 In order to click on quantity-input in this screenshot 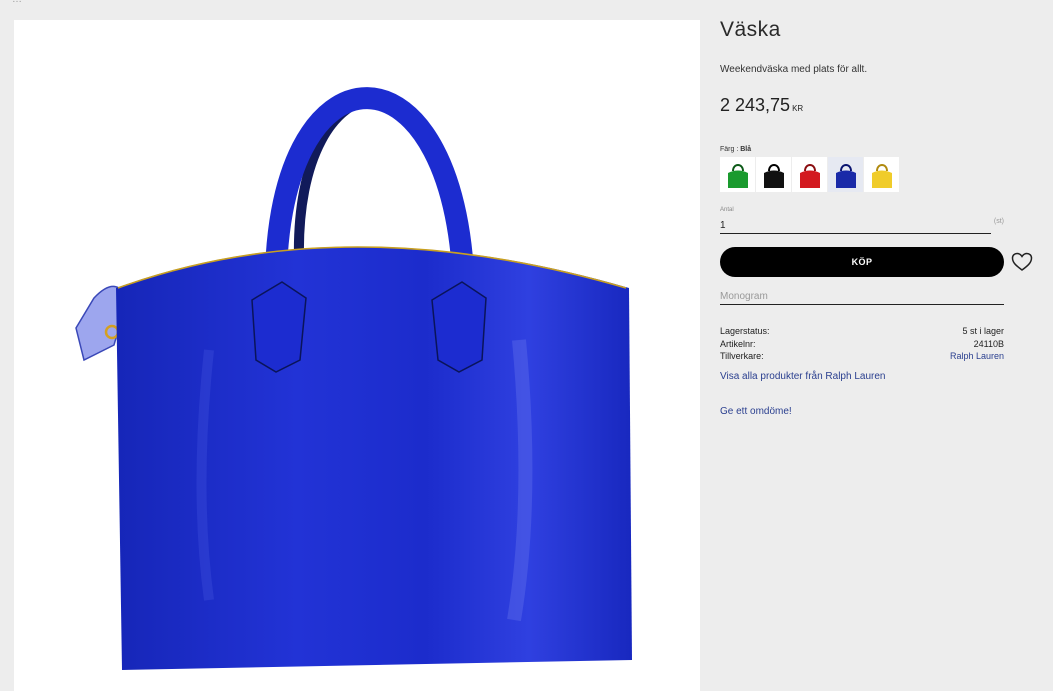, I will do `click(855, 227)`.